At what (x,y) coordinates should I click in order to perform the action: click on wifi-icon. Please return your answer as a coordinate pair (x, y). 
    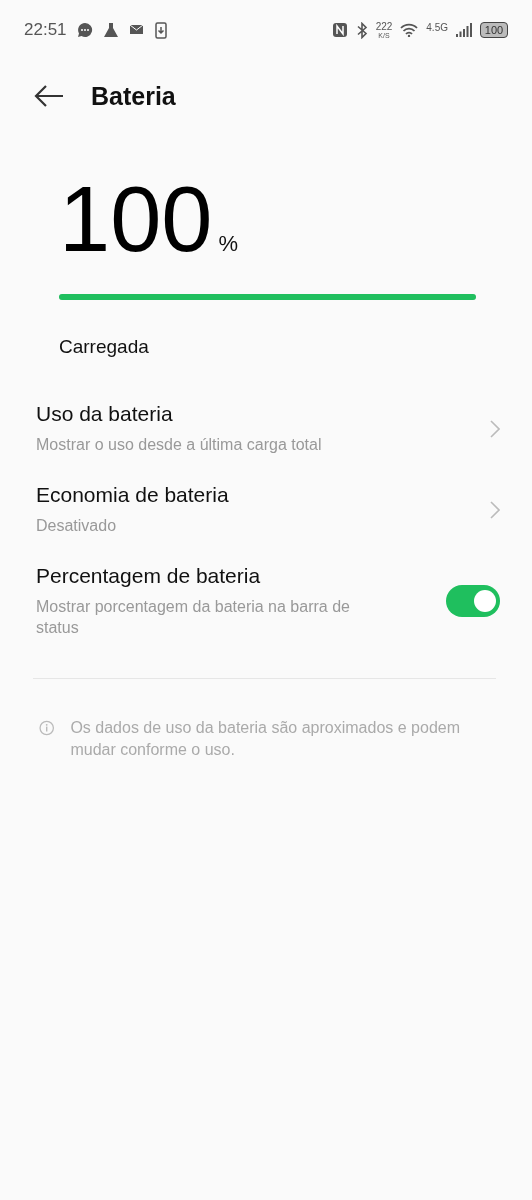
    Looking at the image, I should click on (409, 30).